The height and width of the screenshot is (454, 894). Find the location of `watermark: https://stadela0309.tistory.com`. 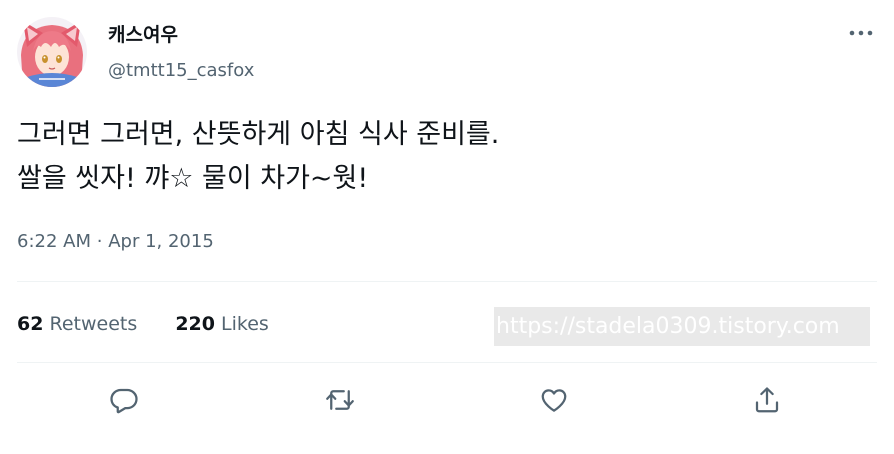

watermark: https://stadela0309.tistory.com is located at coordinates (682, 326).